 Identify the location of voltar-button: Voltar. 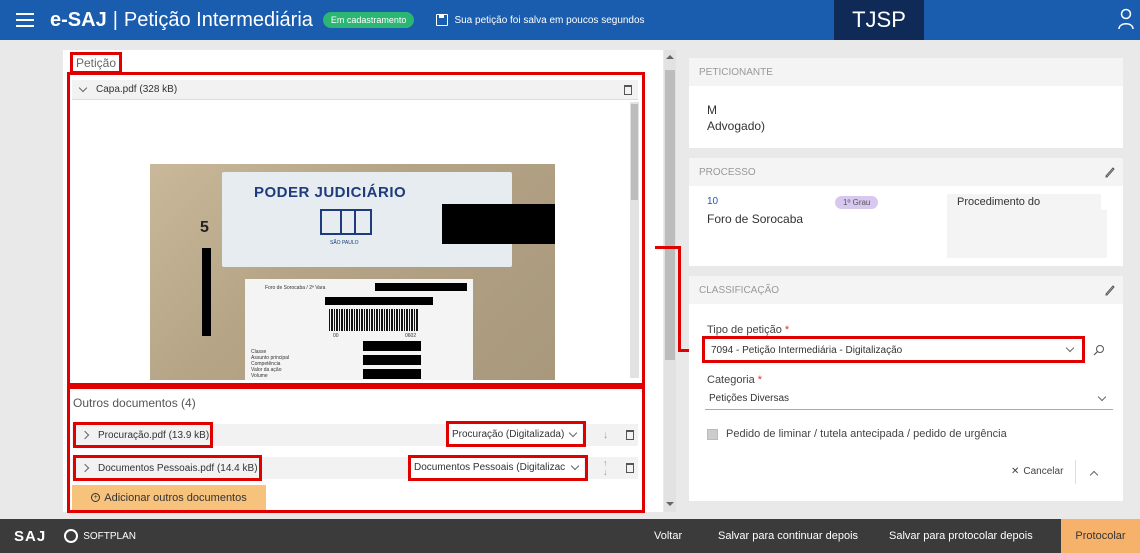
(668, 536).